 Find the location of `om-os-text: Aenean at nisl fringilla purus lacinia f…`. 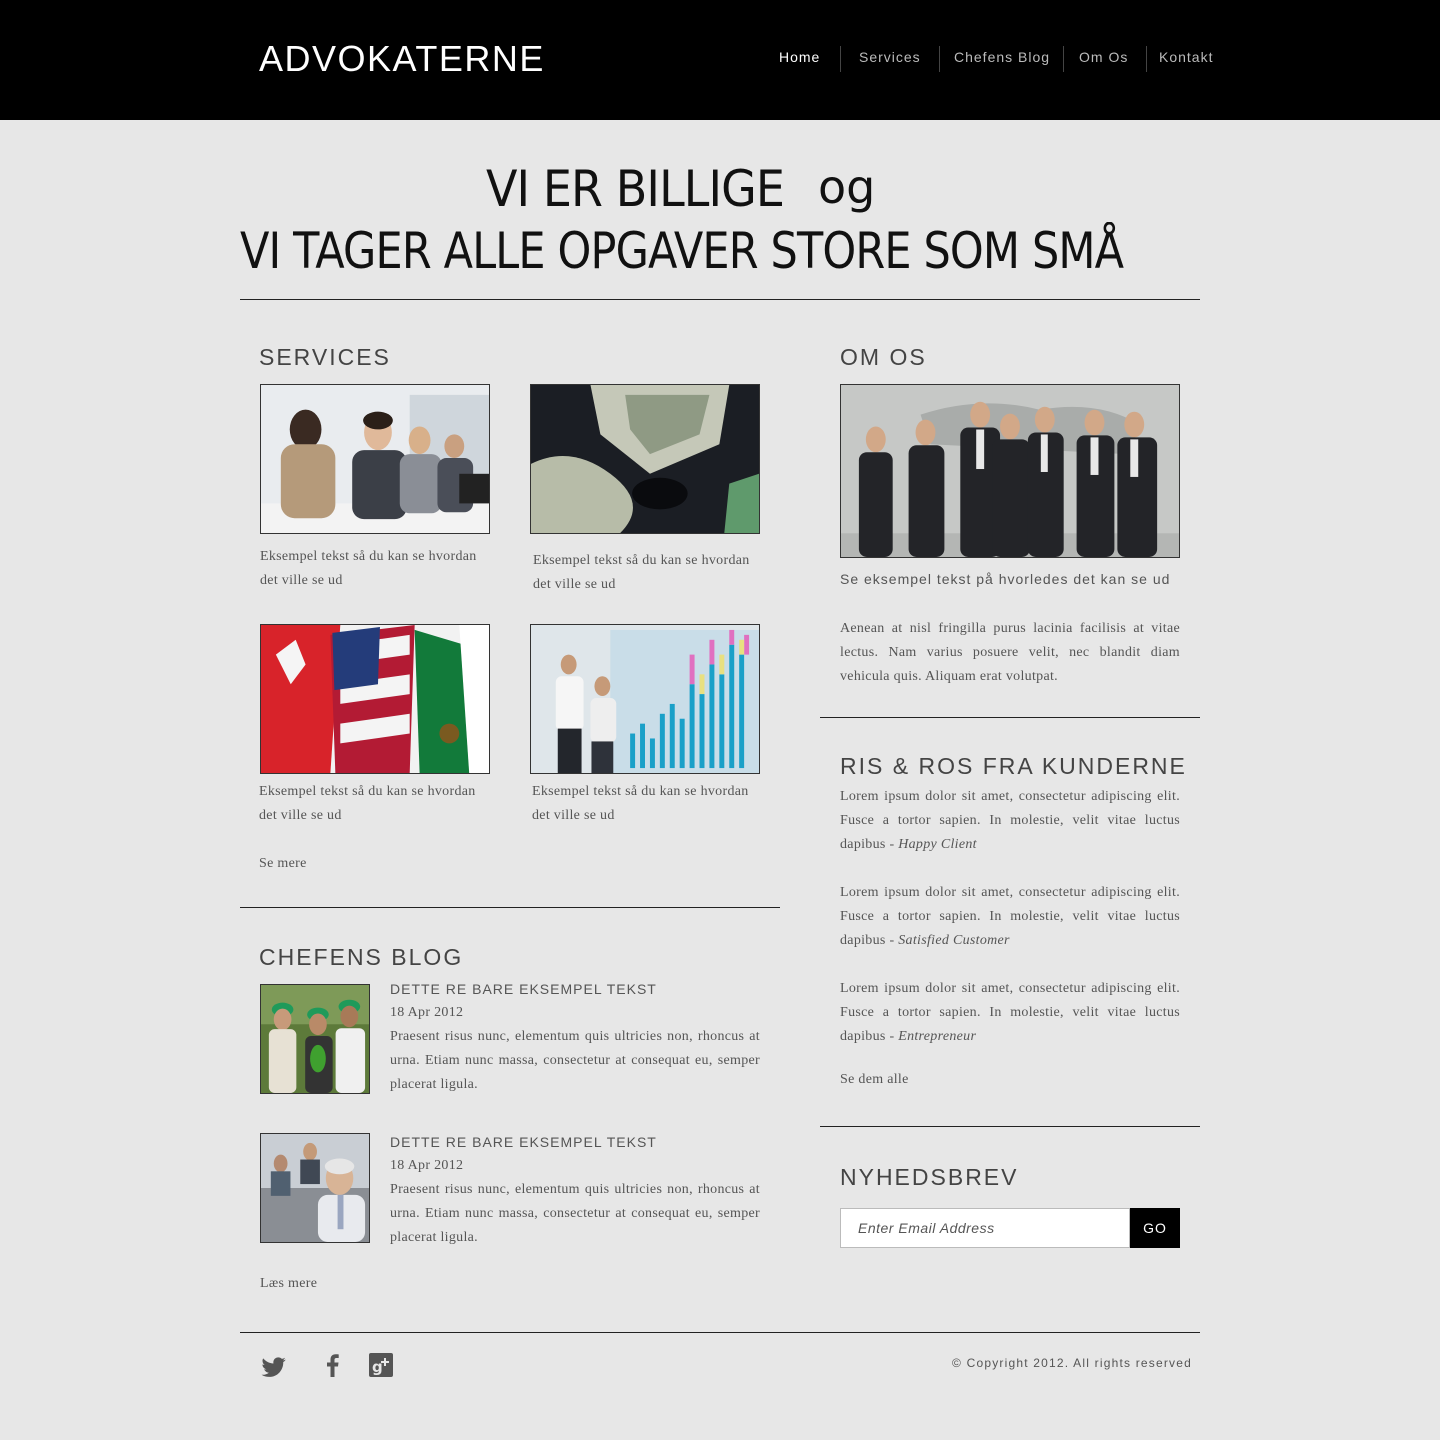

om-os-text: Aenean at nisl fringilla purus lacinia f… is located at coordinates (1010, 652).